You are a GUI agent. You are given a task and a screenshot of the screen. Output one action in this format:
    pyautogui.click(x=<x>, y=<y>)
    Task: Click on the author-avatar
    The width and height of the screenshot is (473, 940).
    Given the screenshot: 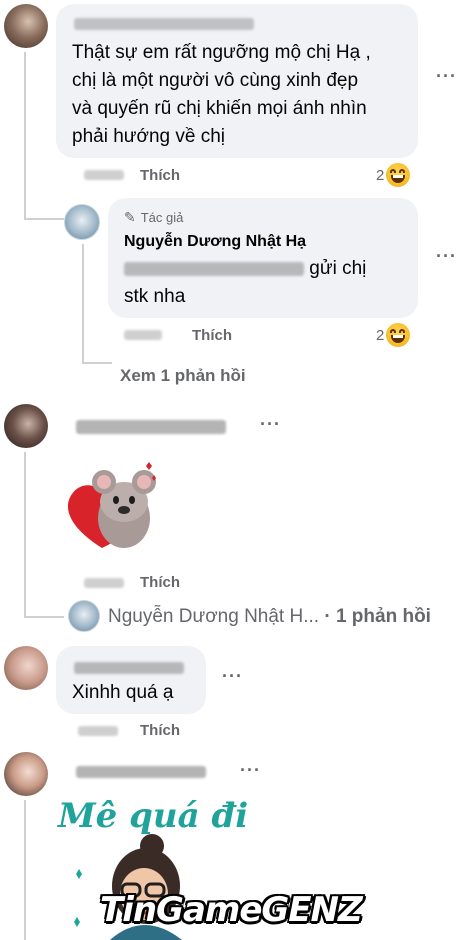 What is the action you would take?
    pyautogui.click(x=82, y=222)
    